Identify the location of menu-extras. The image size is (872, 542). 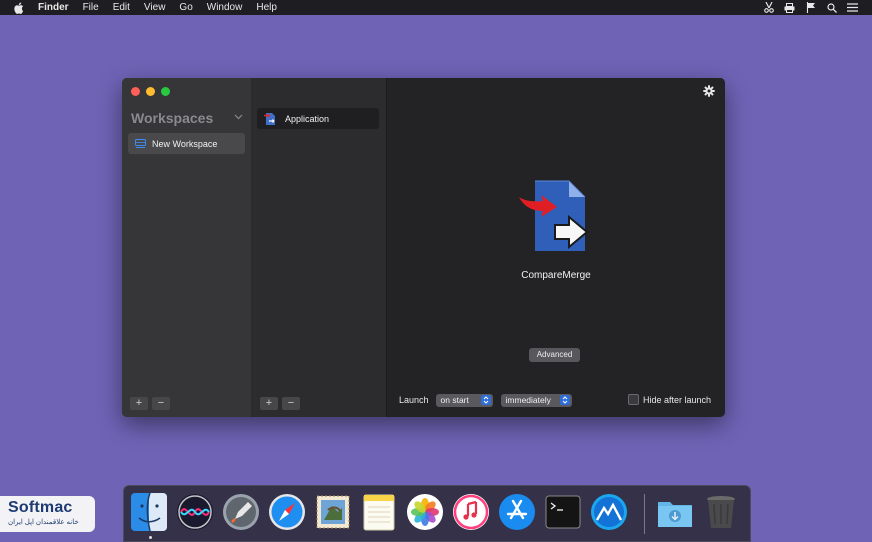
(810, 7).